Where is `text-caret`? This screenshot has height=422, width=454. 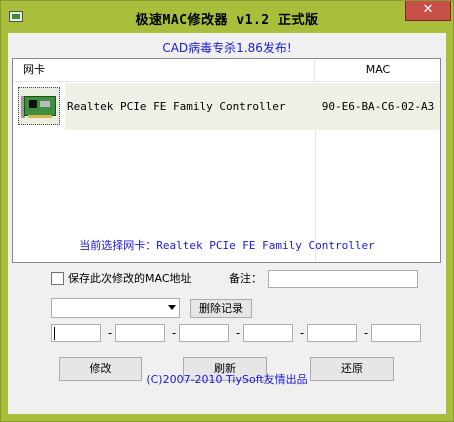 text-caret is located at coordinates (54, 333).